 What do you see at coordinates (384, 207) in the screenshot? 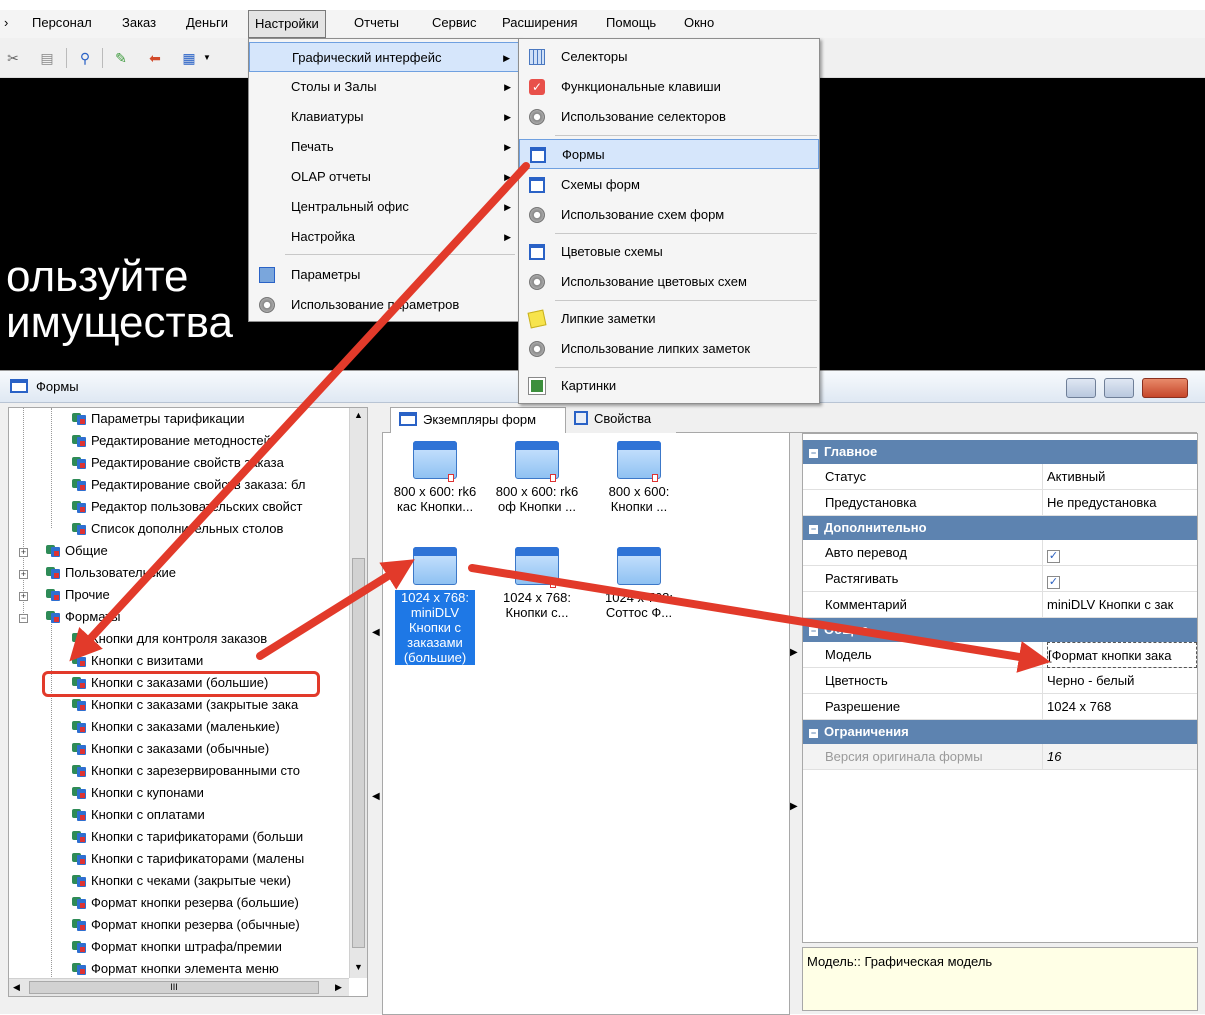
I see `menu-item-central-office: Центральный офис ▶` at bounding box center [384, 207].